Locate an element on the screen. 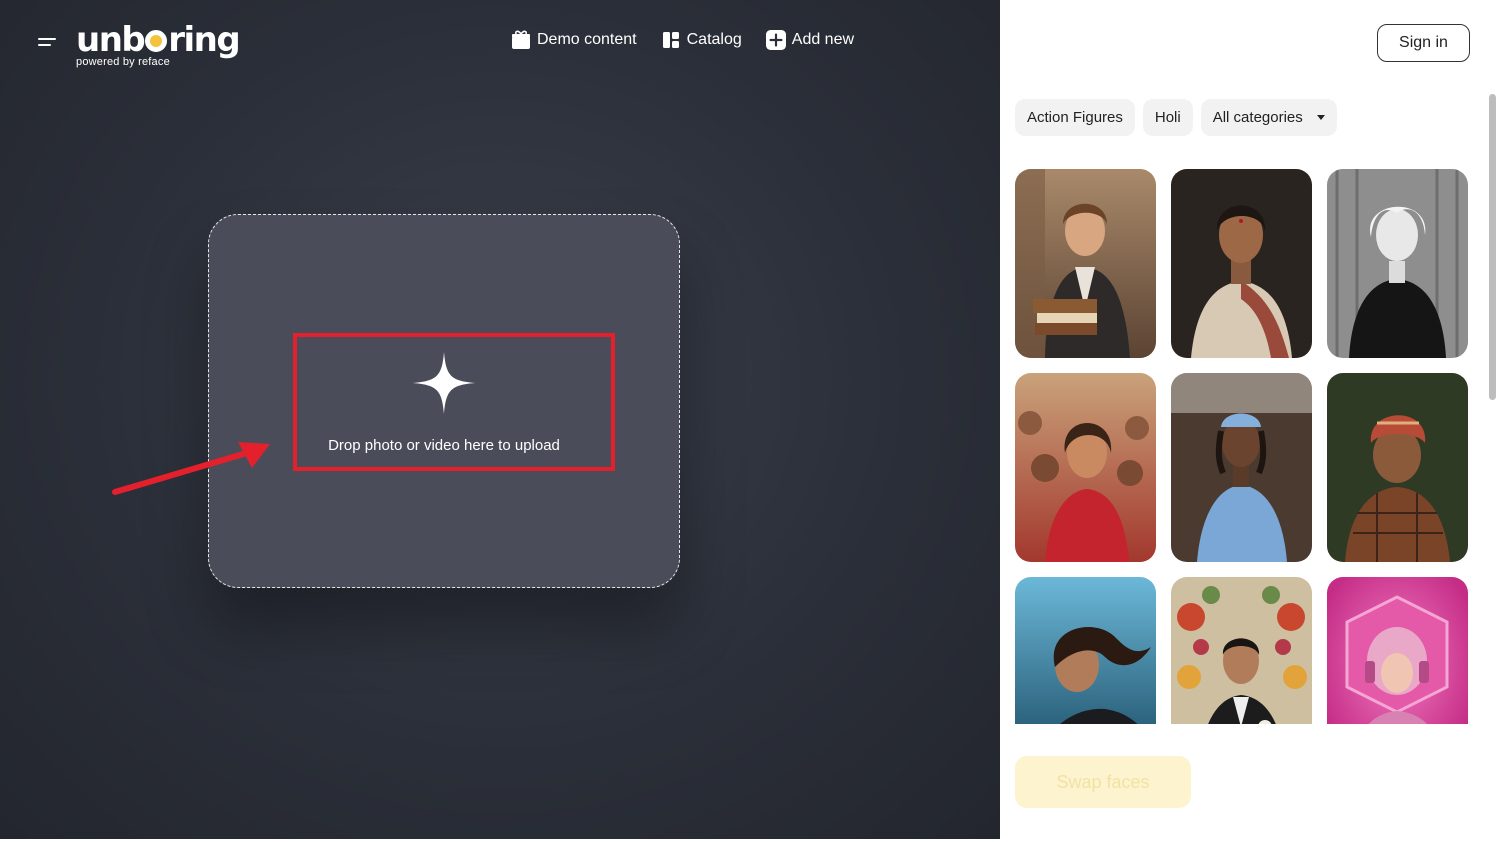 The height and width of the screenshot is (842, 1500). gift-icon is located at coordinates (521, 40).